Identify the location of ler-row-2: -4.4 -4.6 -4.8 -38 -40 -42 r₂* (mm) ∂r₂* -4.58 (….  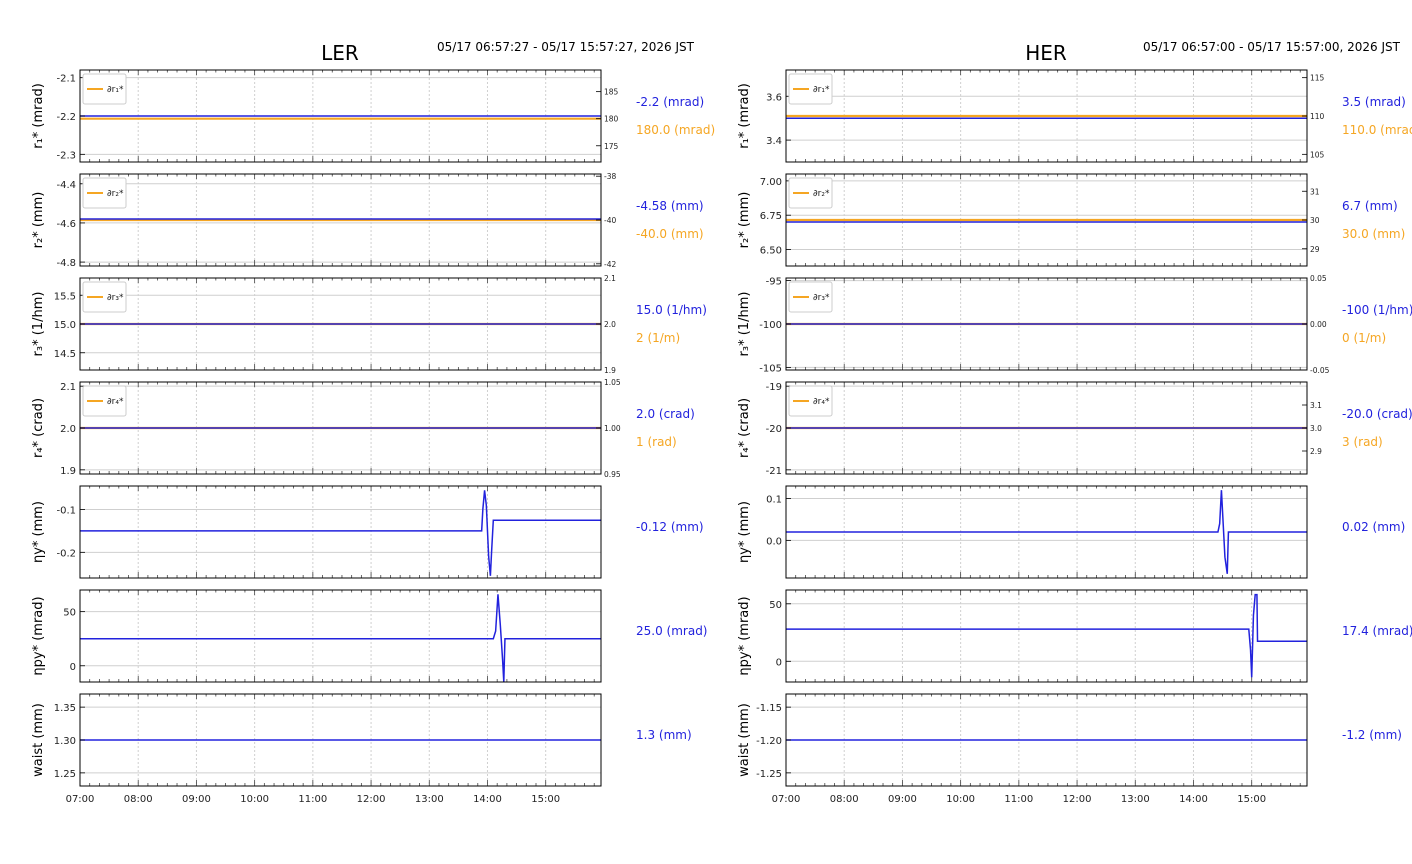
(367, 220).